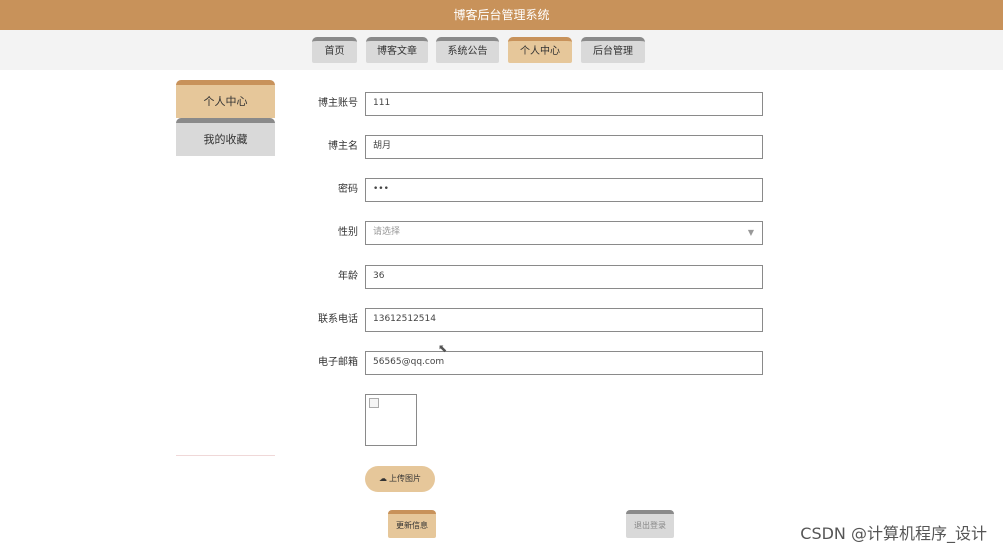 The width and height of the screenshot is (1003, 552). What do you see at coordinates (501, 15) in the screenshot?
I see `app-title: 博客后台管理系统` at bounding box center [501, 15].